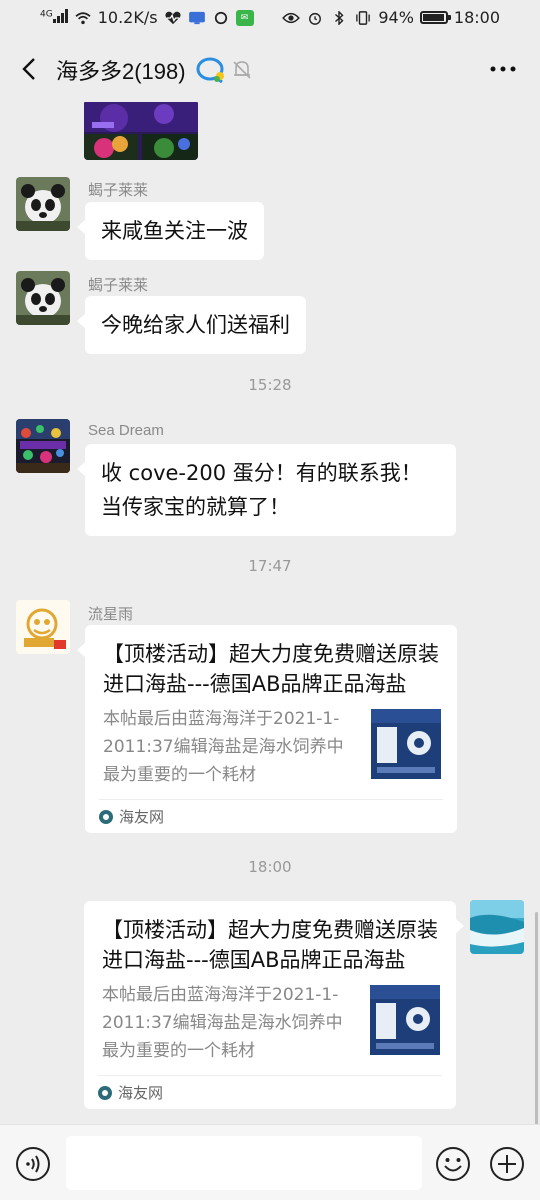 The width and height of the screenshot is (540, 1200). What do you see at coordinates (111, 614) in the screenshot?
I see `sender-name: 流星雨` at bounding box center [111, 614].